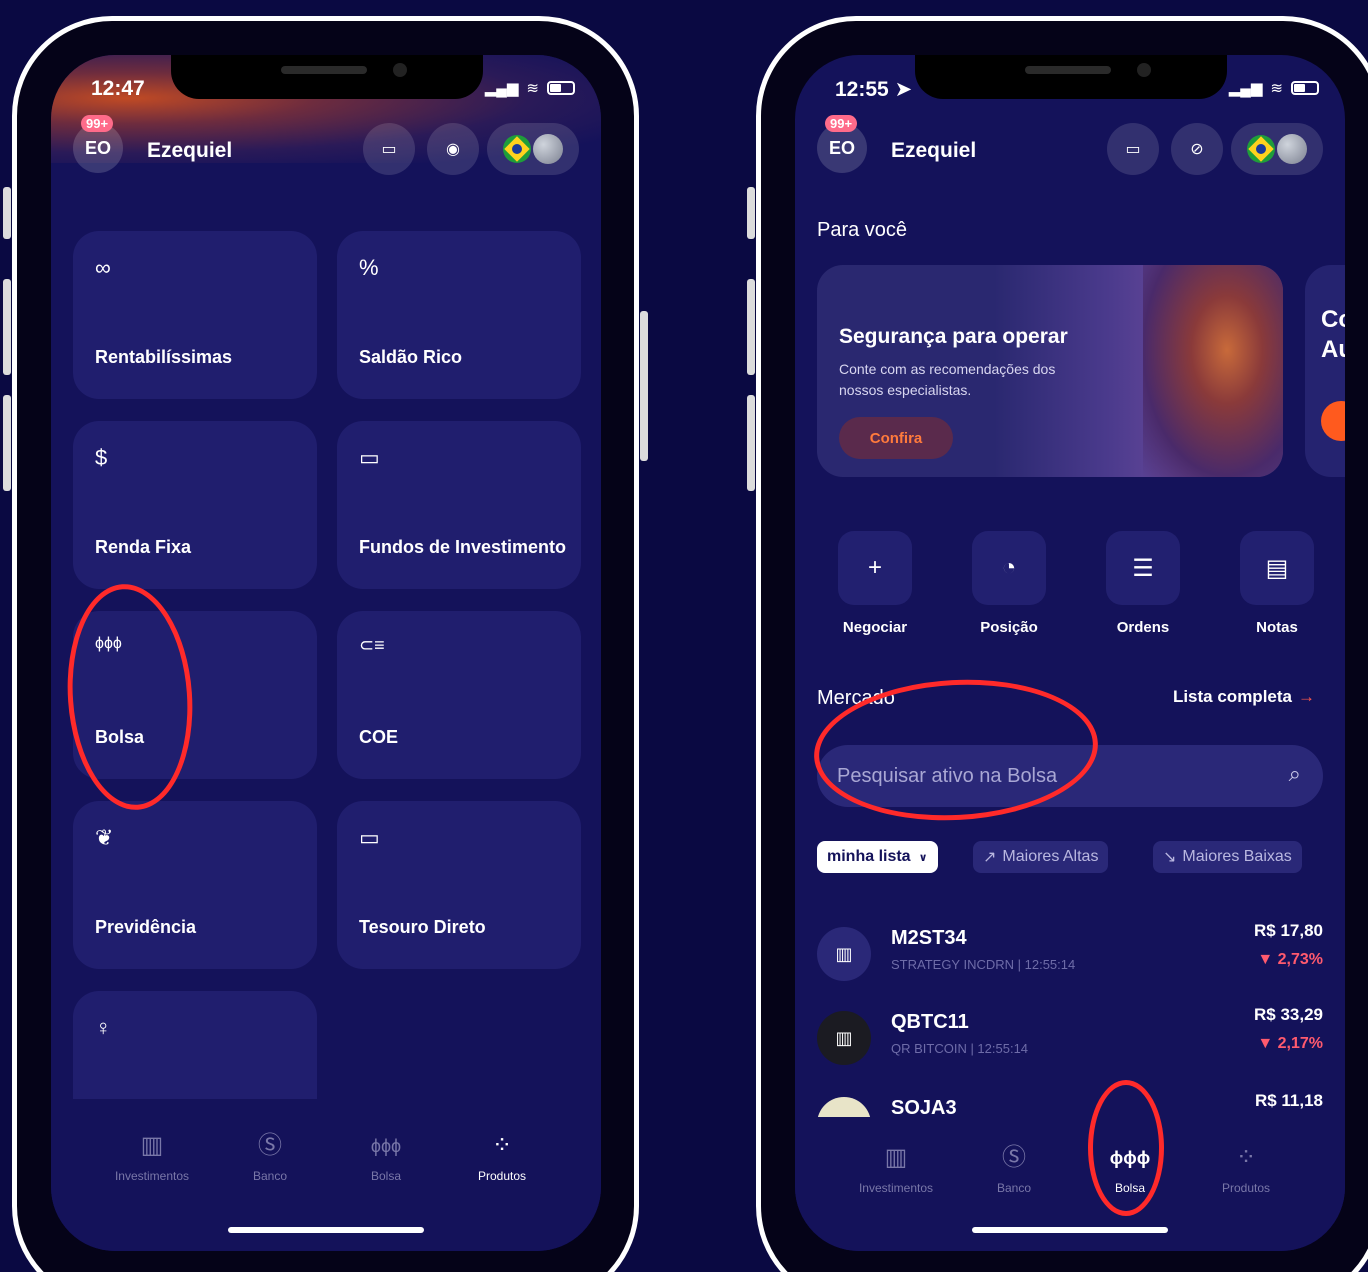 The width and height of the screenshot is (1368, 1272). Describe the element at coordinates (1197, 149) in the screenshot. I see `hide-values-button: ⊘` at that location.